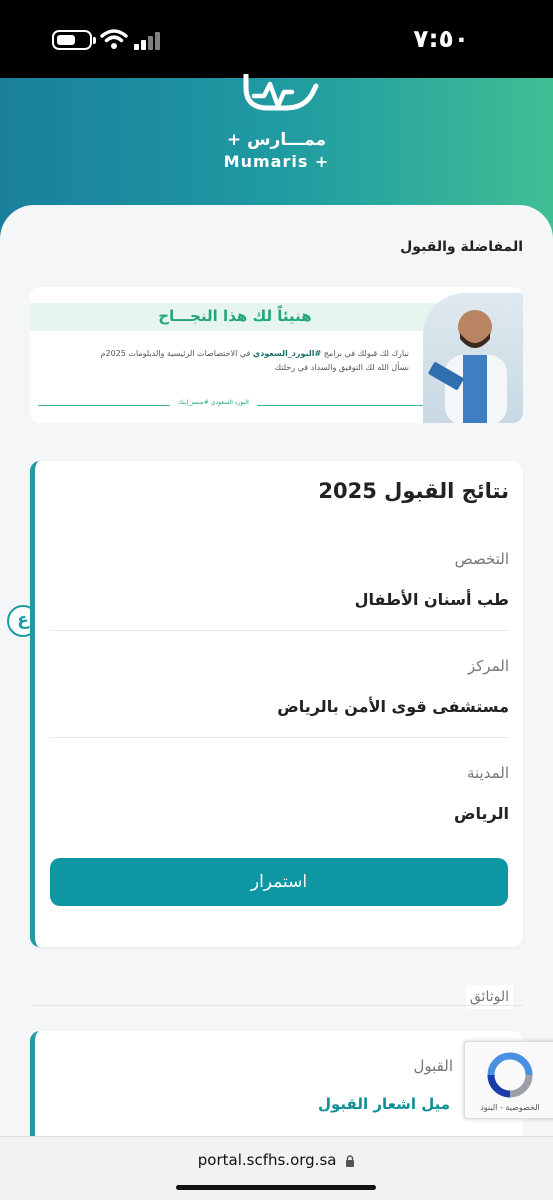 The height and width of the screenshot is (1200, 553). I want to click on center-label: المركز, so click(488, 666).